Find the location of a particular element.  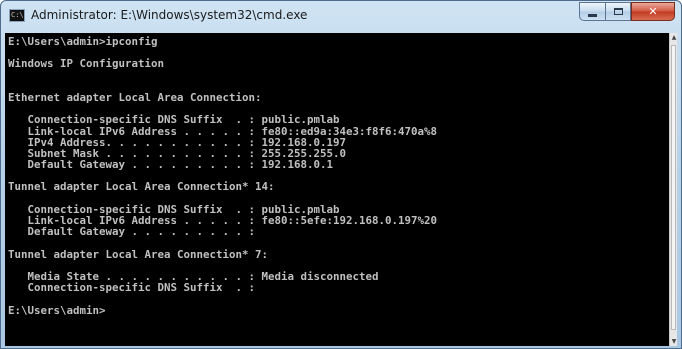

close-button: ✕ is located at coordinates (653, 11).